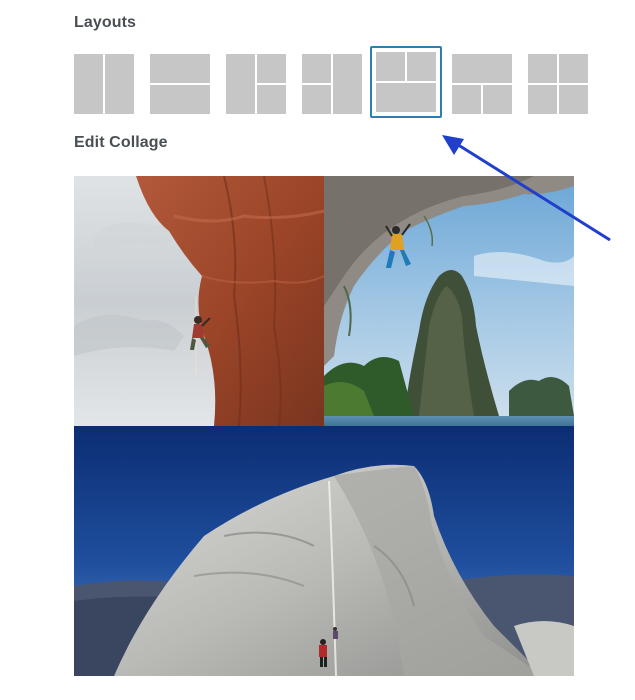  Describe the element at coordinates (104, 84) in the screenshot. I see `layout-option-two-columns` at that location.